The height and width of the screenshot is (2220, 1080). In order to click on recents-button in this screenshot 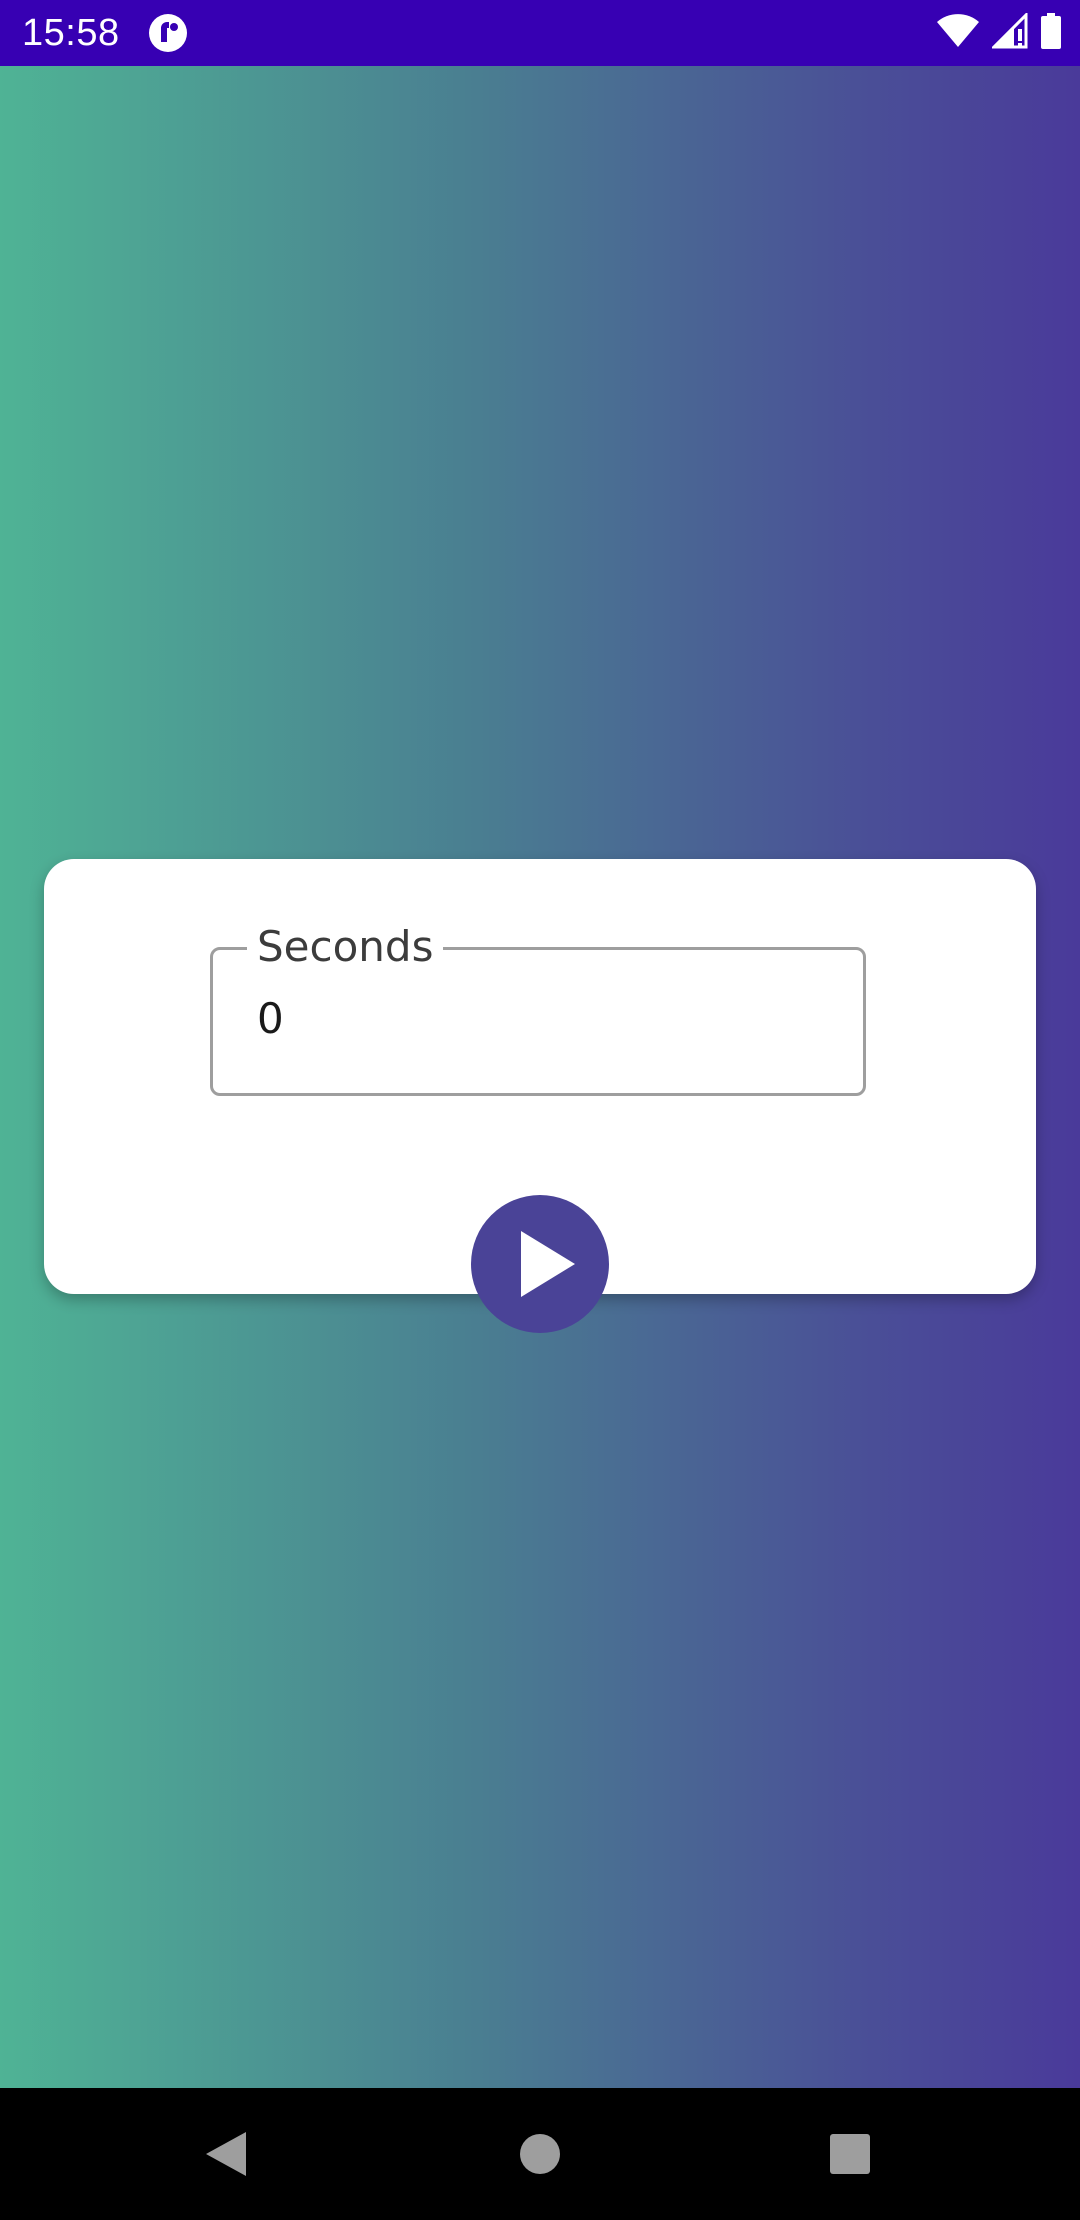, I will do `click(850, 2154)`.